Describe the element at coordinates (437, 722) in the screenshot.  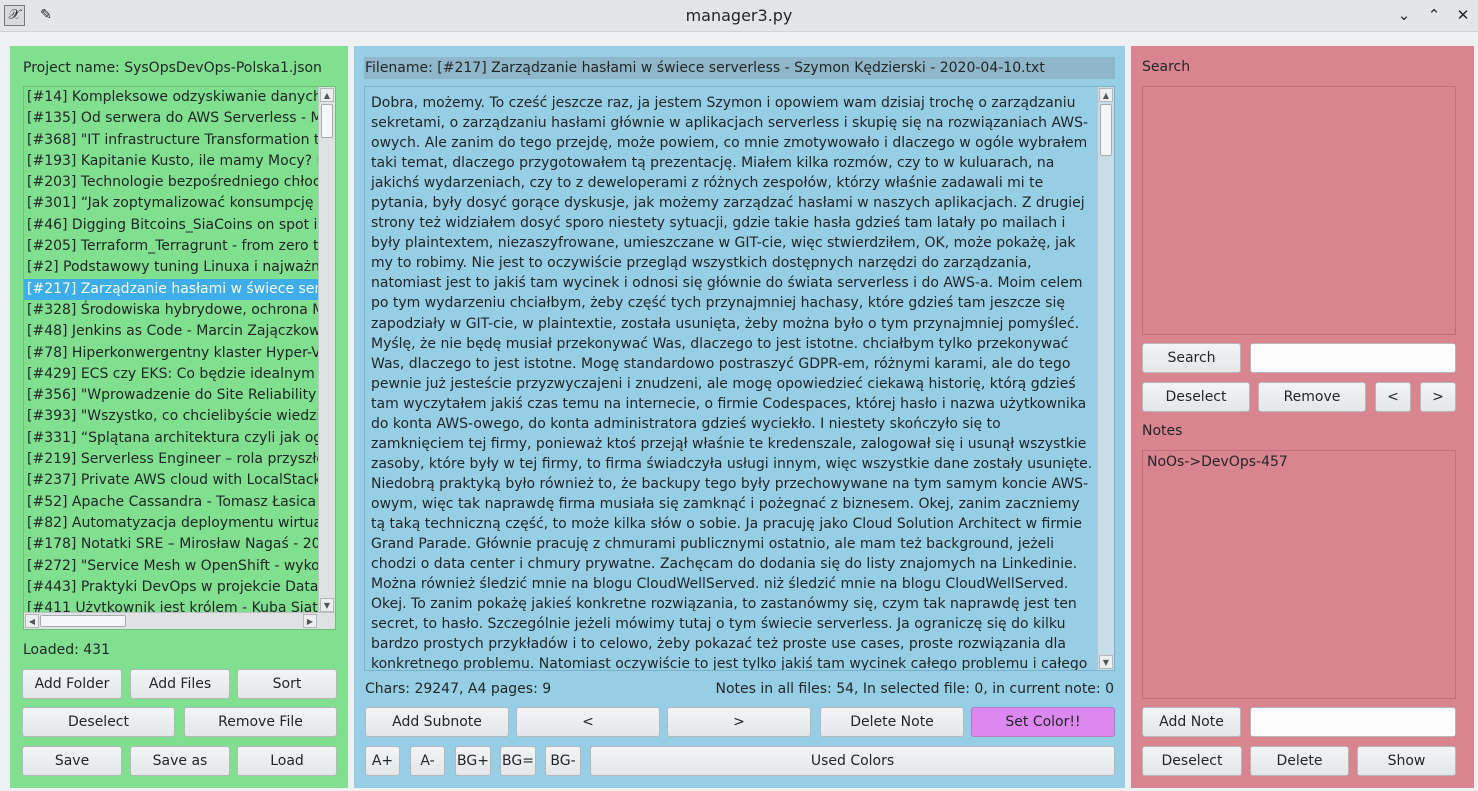
I see `add-subnote-button: Add Subnote` at that location.